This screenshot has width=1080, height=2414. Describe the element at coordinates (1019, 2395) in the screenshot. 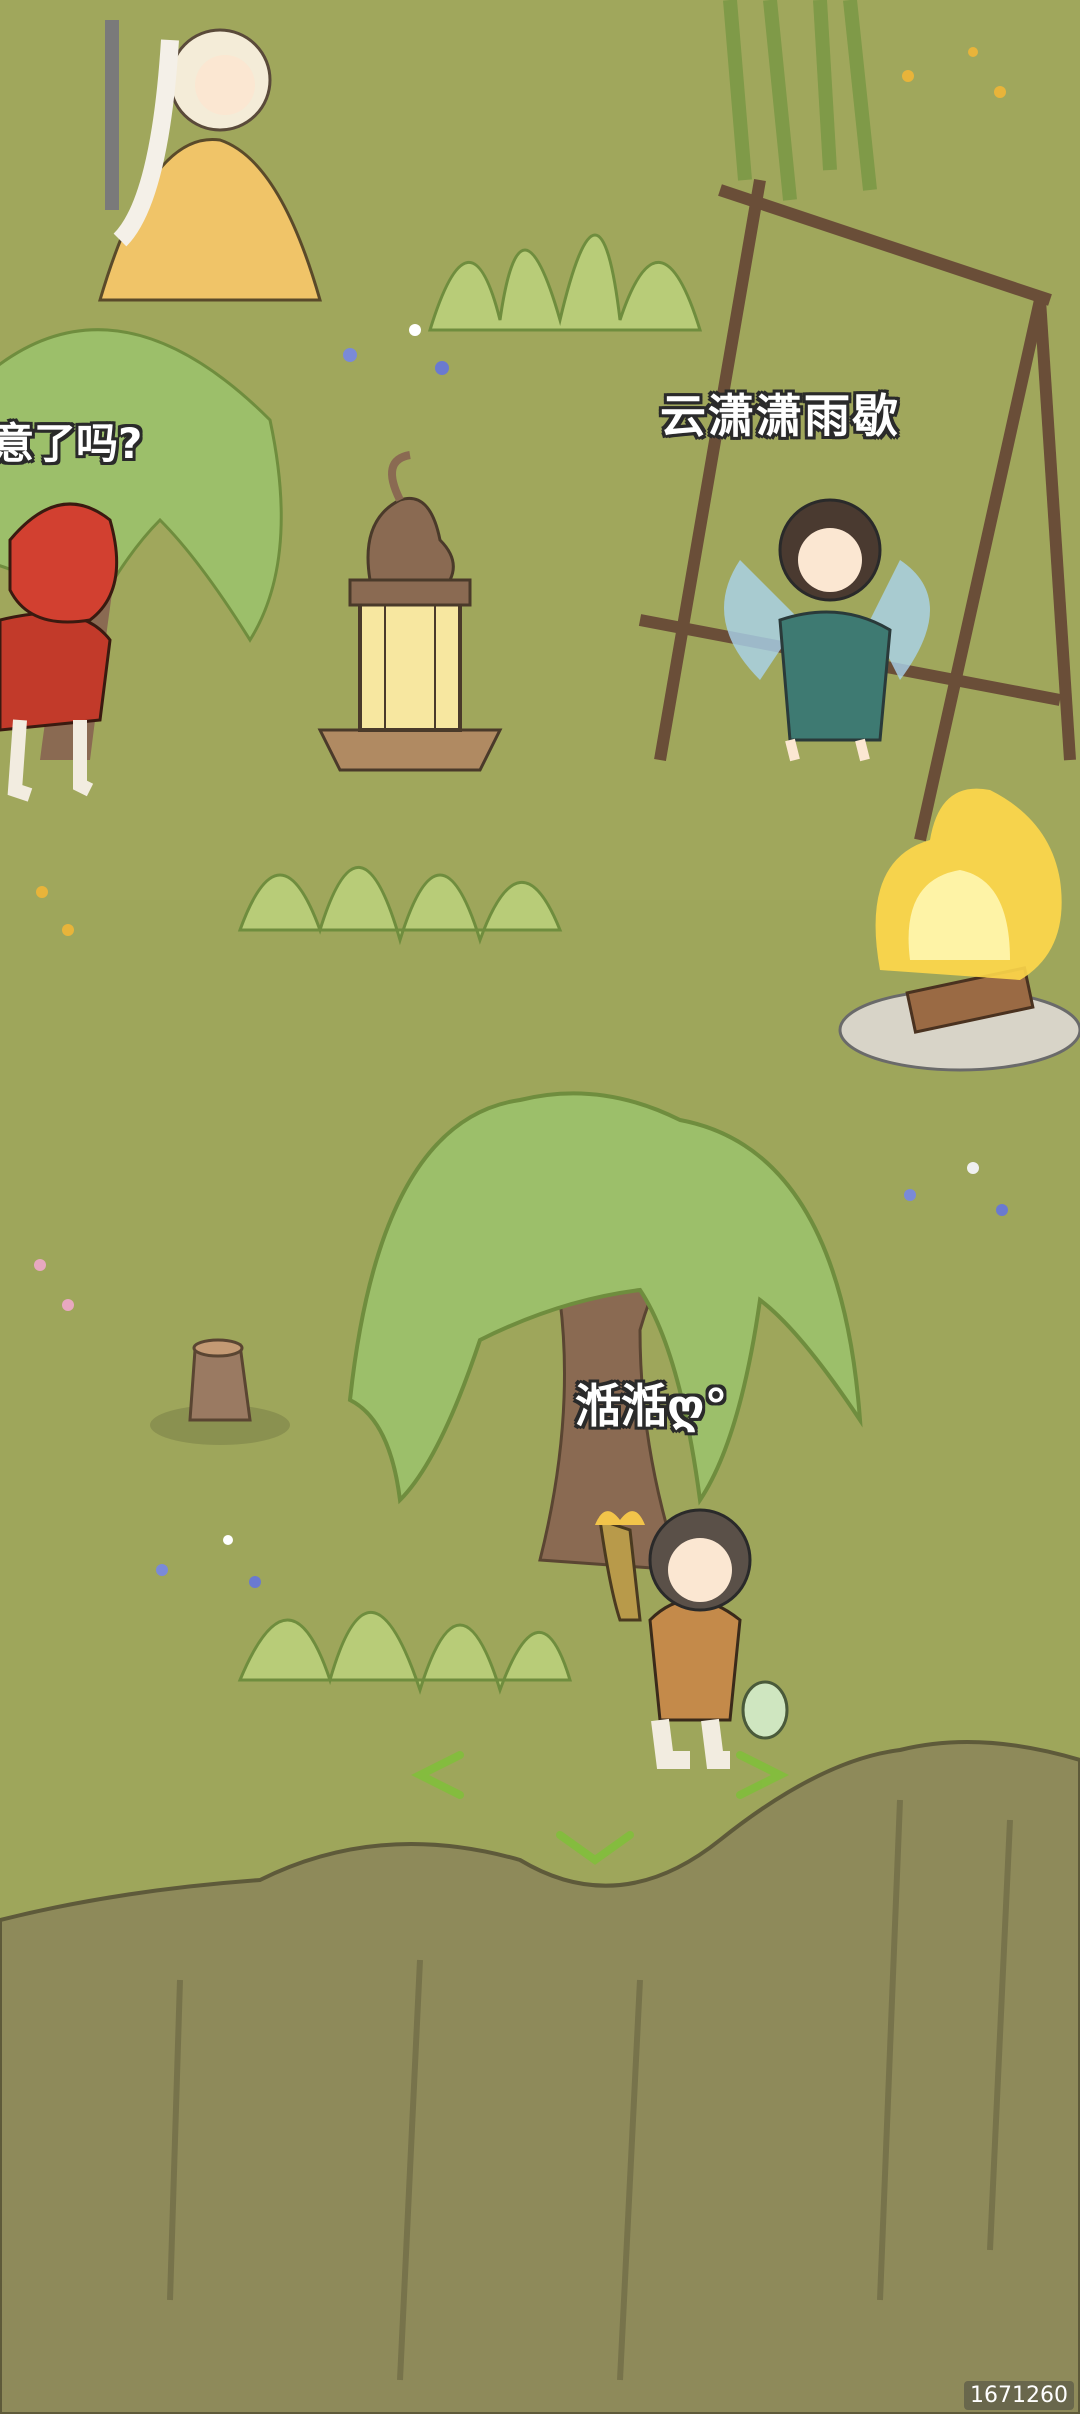

I see `watermark-id: 1671260` at that location.